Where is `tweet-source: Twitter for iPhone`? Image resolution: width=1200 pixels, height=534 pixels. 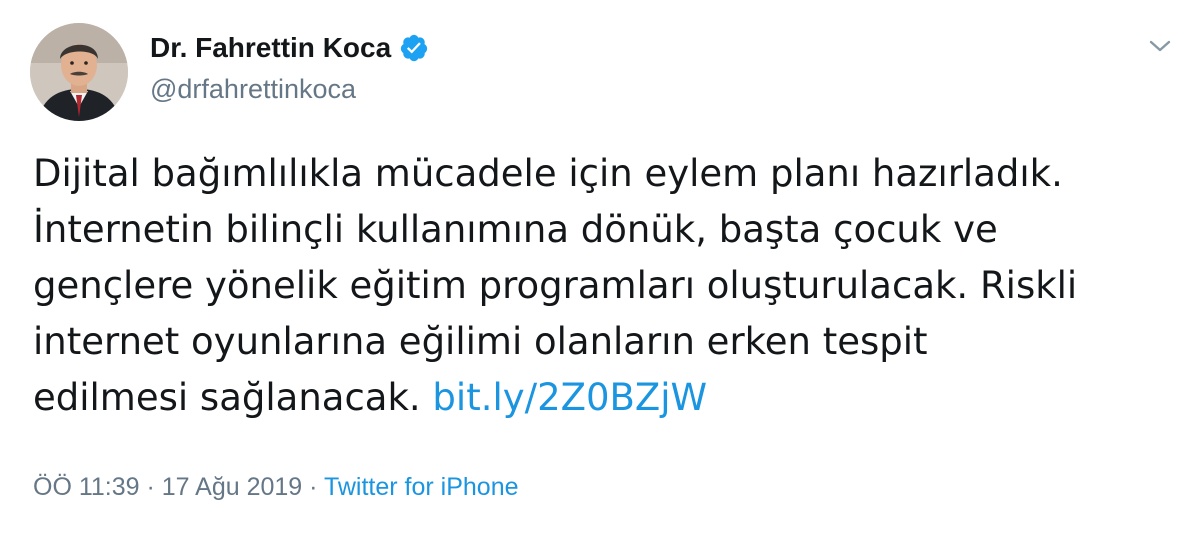
tweet-source: Twitter for iPhone is located at coordinates (421, 487).